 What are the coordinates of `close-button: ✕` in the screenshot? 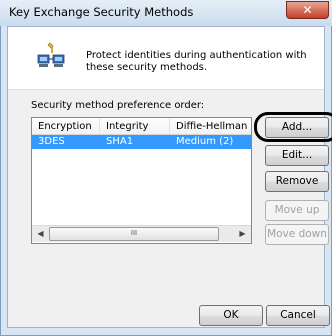 It's located at (307, 10).